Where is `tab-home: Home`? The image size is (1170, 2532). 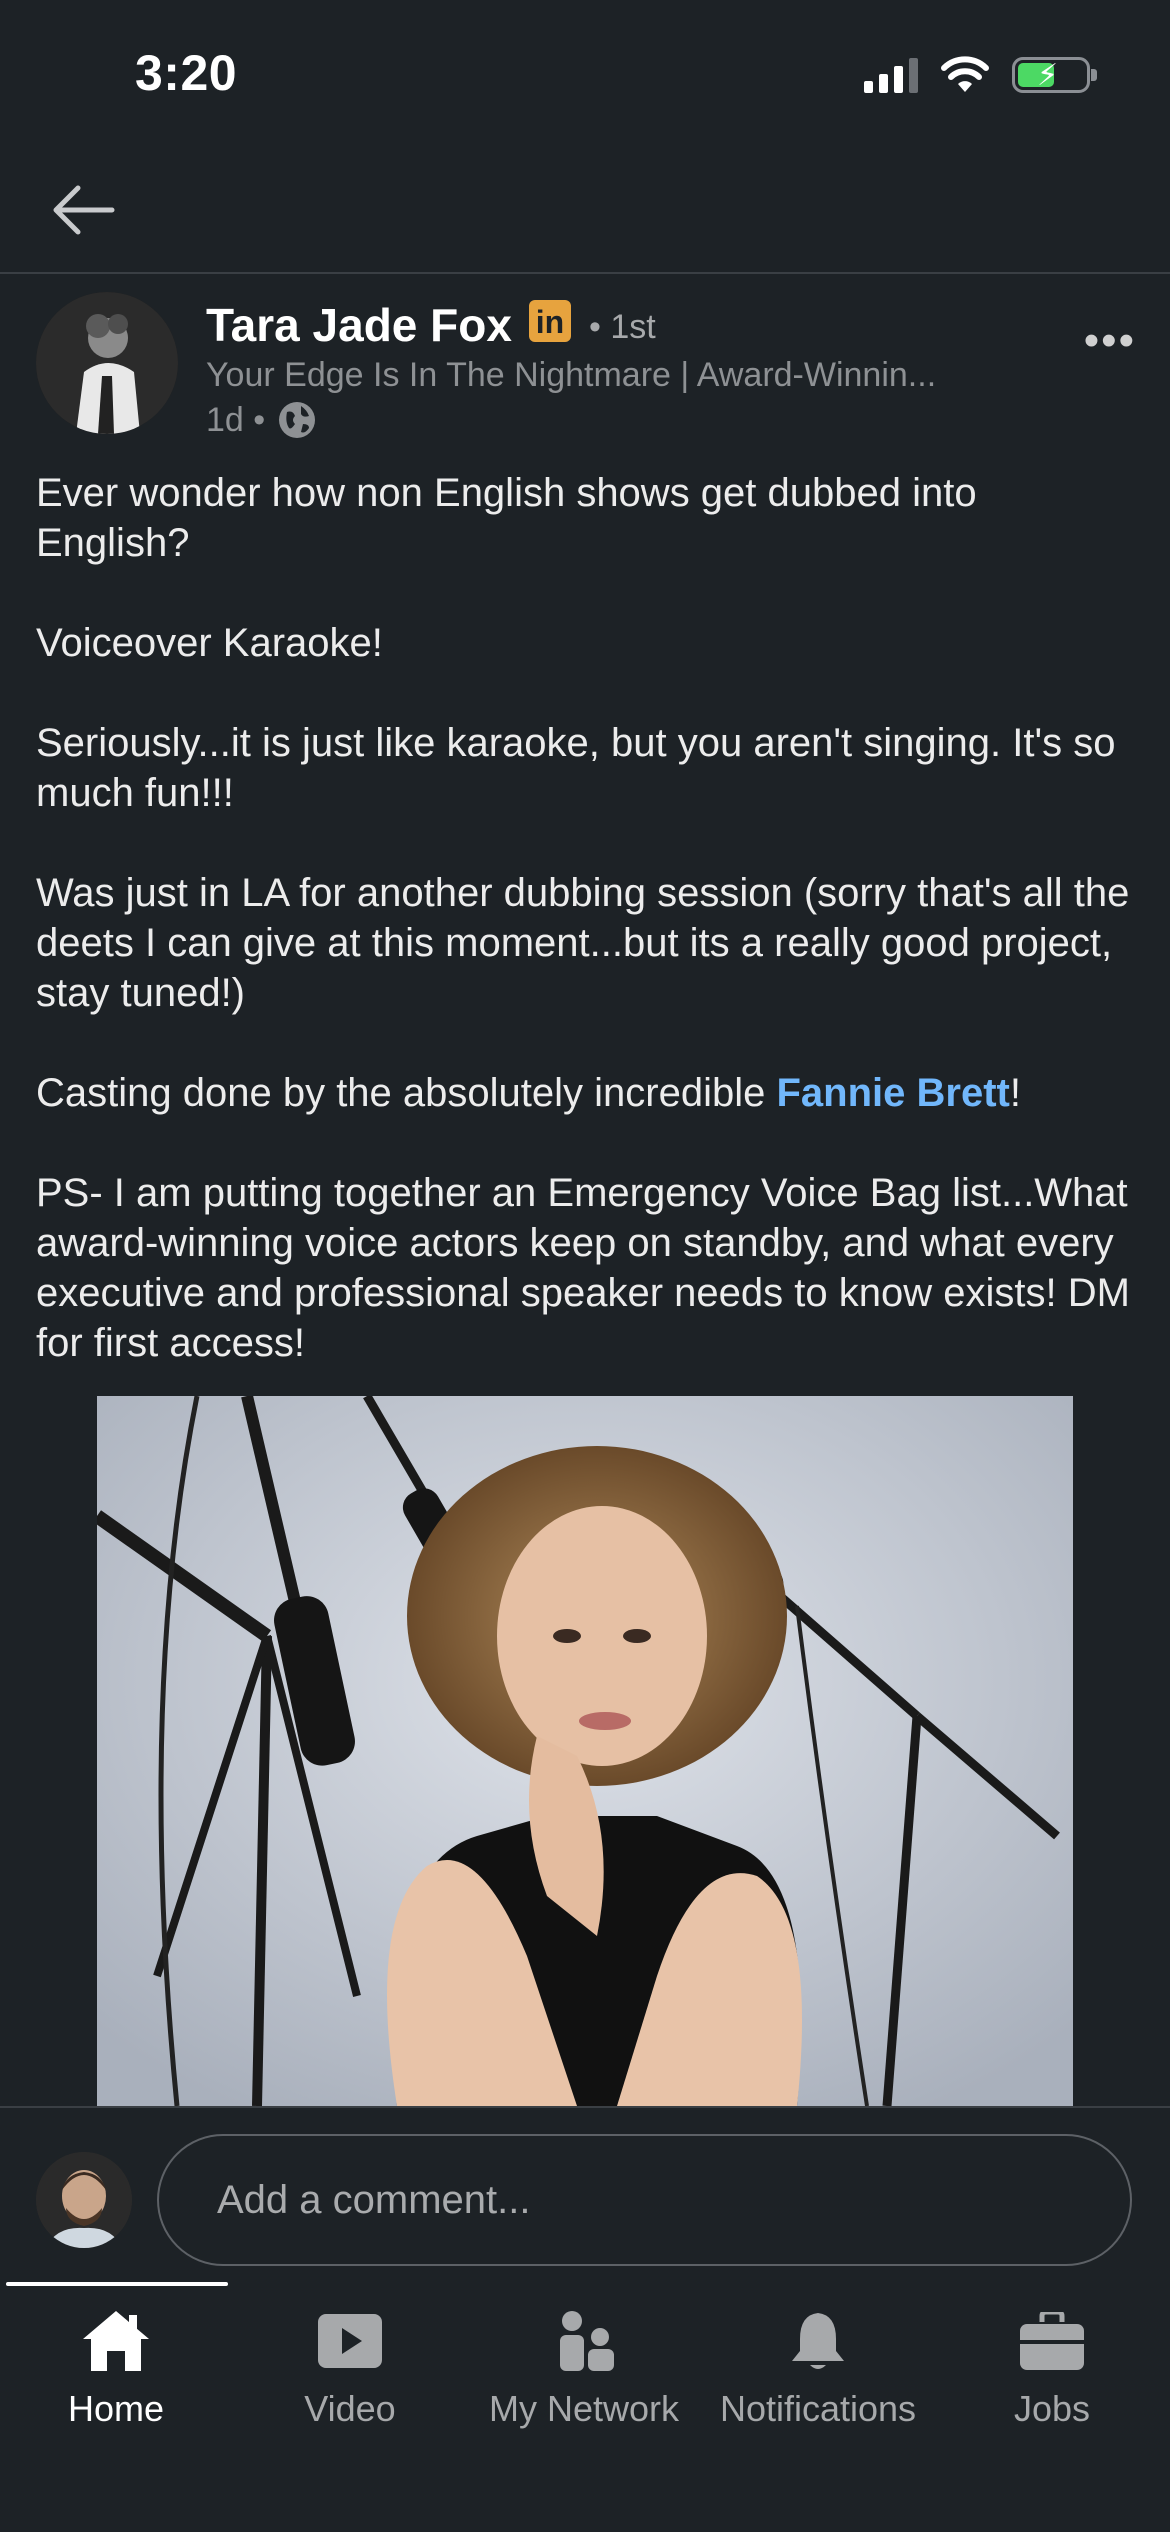
tab-home: Home is located at coordinates (116, 2366).